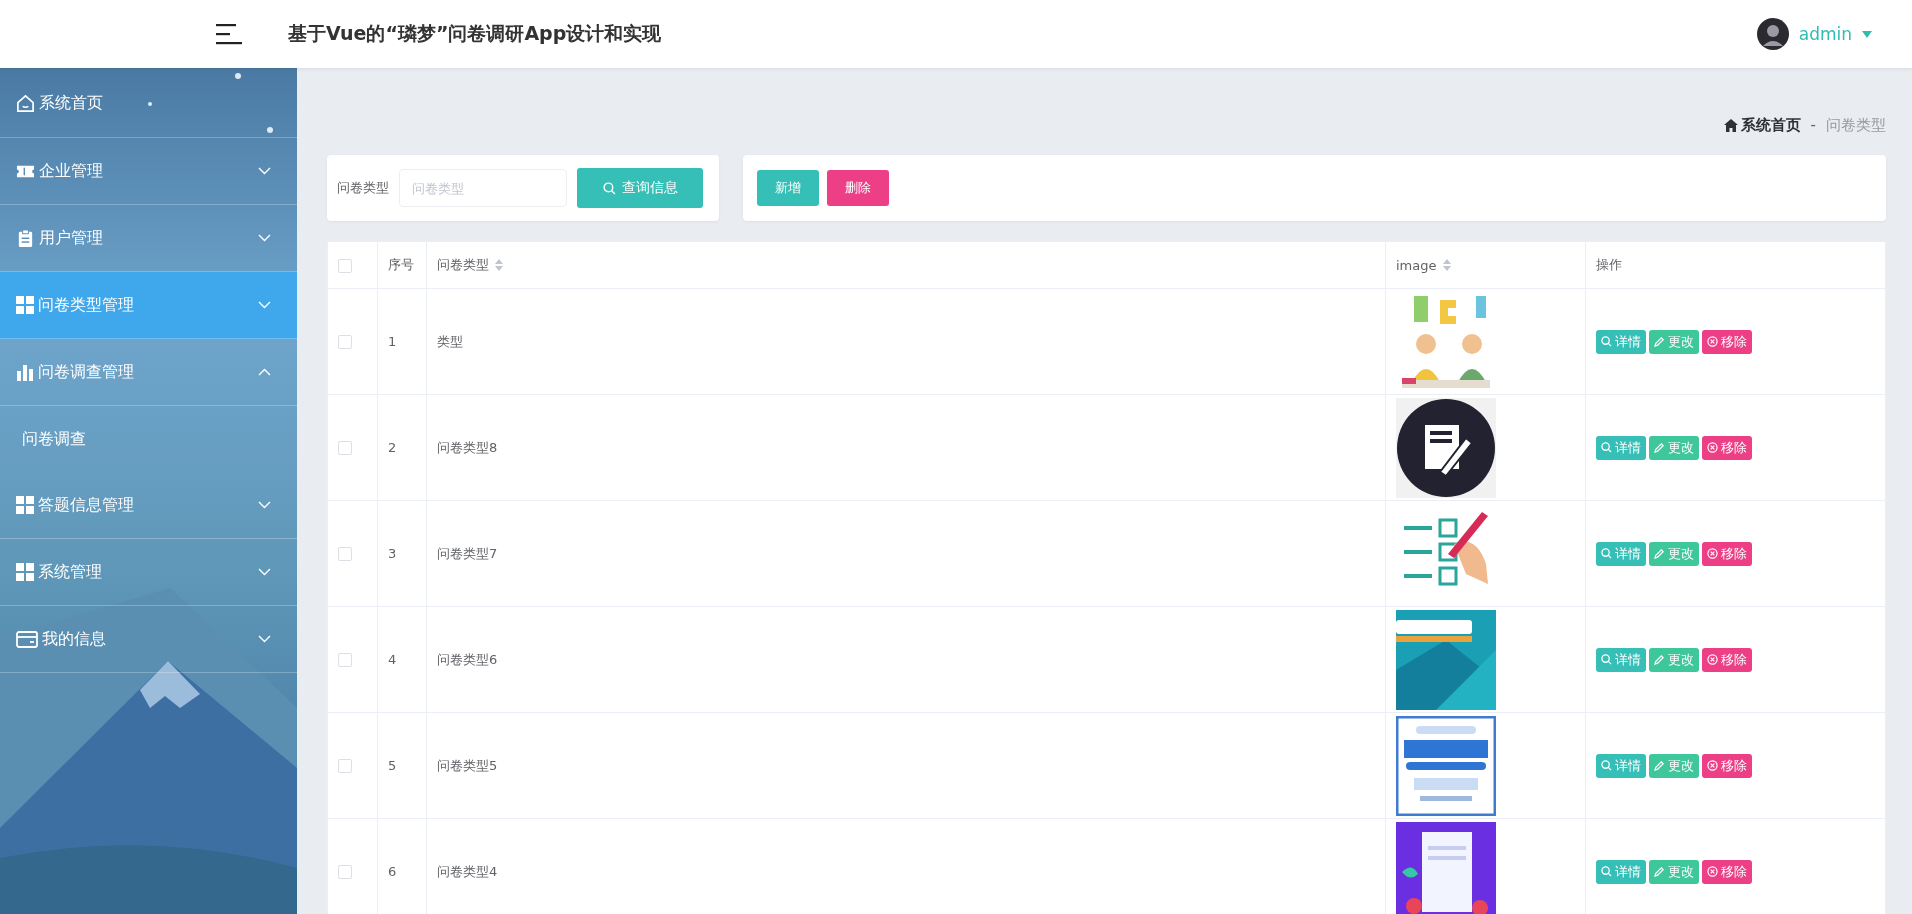 The width and height of the screenshot is (1912, 914). I want to click on chevron-up-icon, so click(264, 372).